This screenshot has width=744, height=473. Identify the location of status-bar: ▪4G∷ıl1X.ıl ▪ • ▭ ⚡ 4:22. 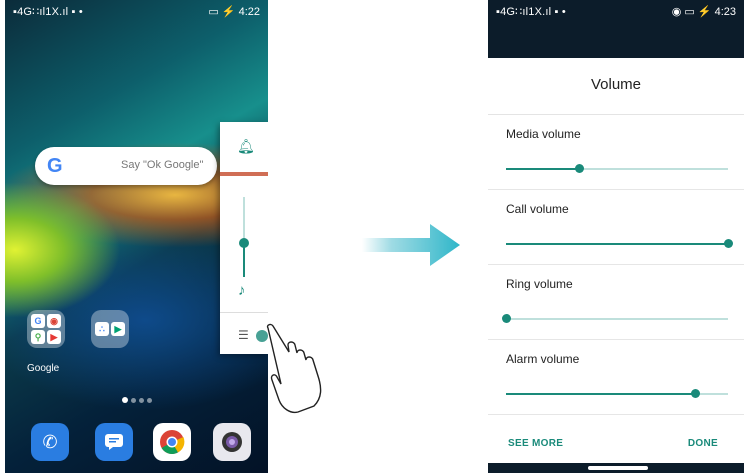
(136, 11).